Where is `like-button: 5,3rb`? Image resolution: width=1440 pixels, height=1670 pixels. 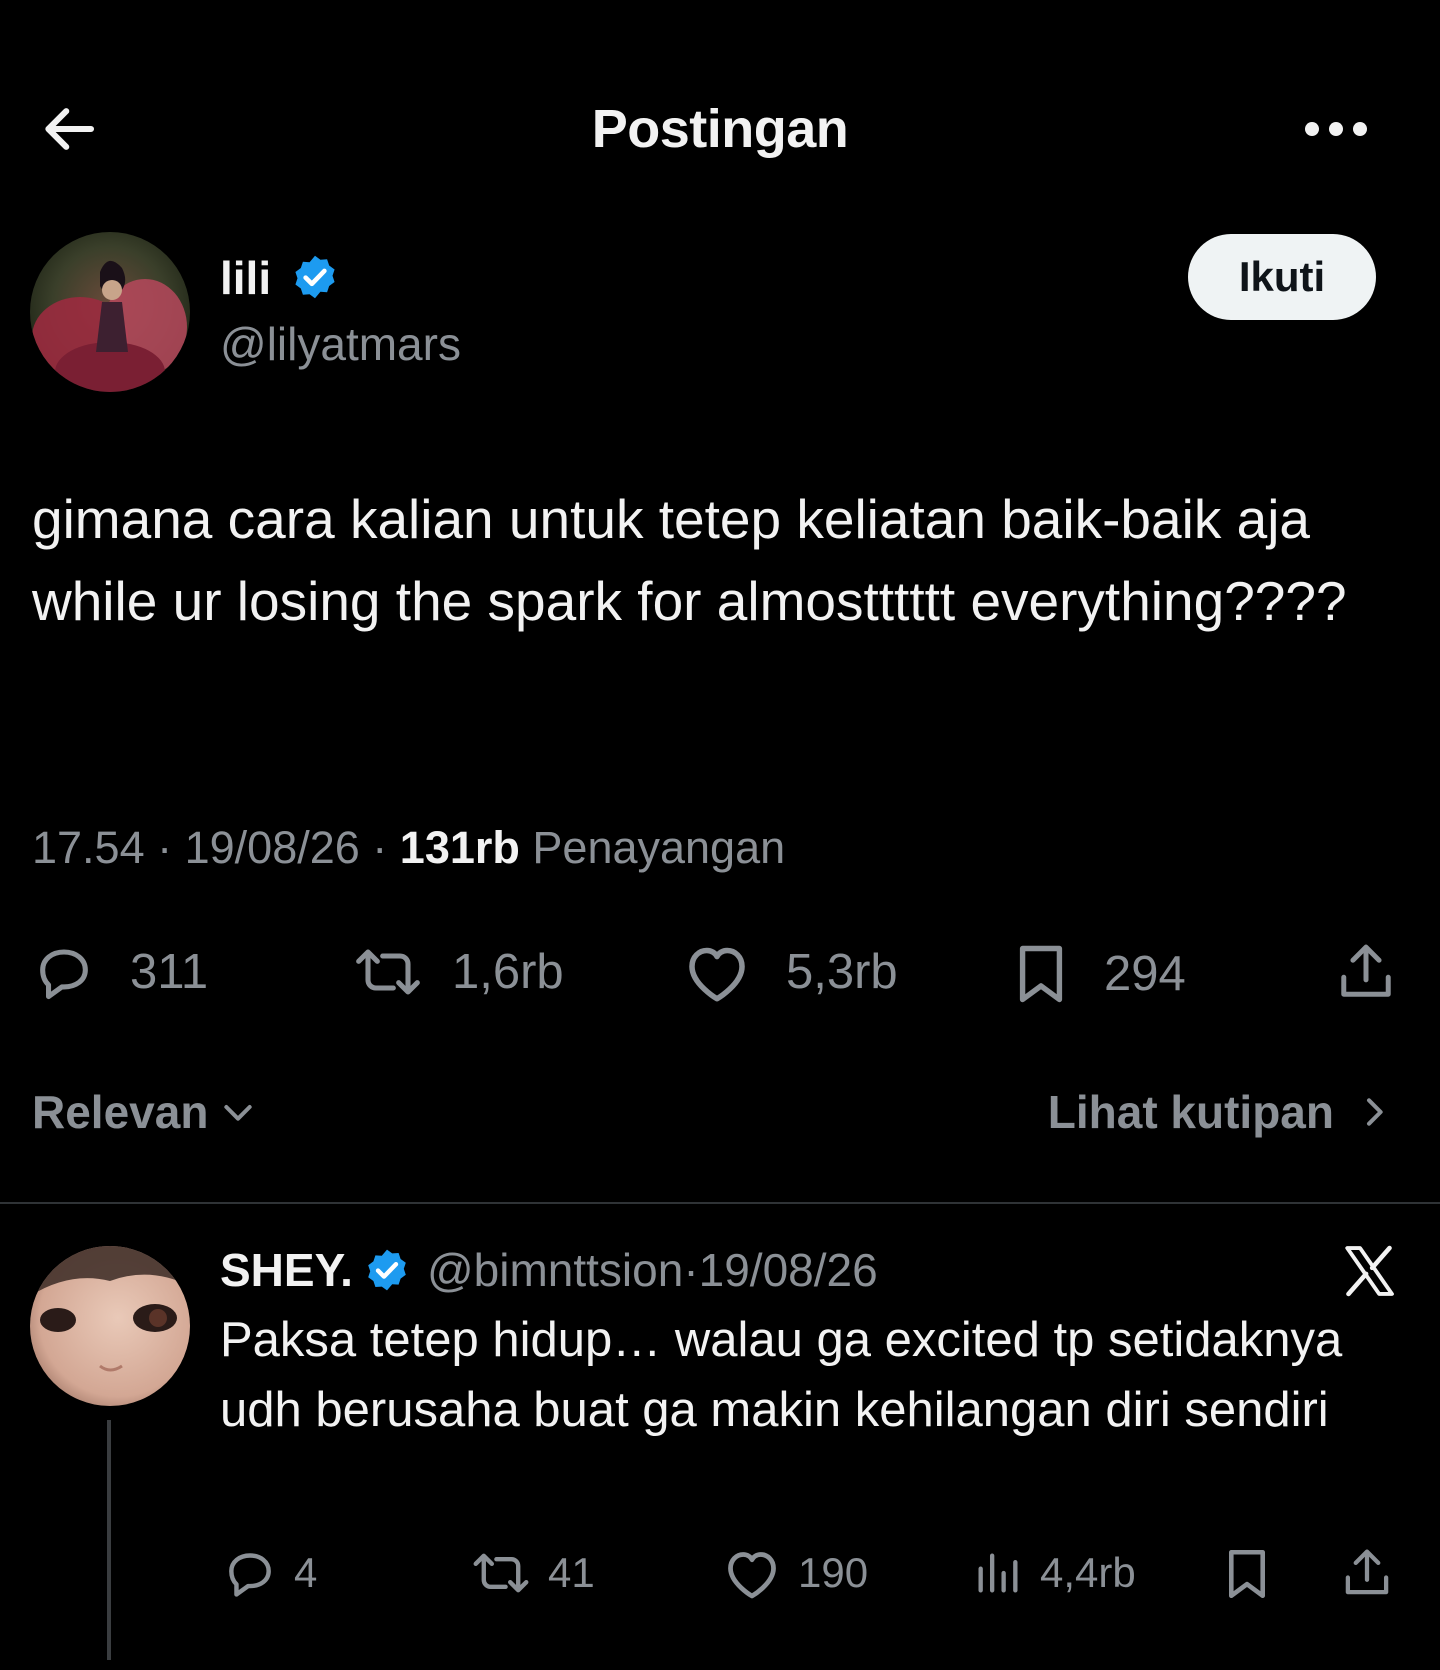
like-button: 5,3rb is located at coordinates (790, 972).